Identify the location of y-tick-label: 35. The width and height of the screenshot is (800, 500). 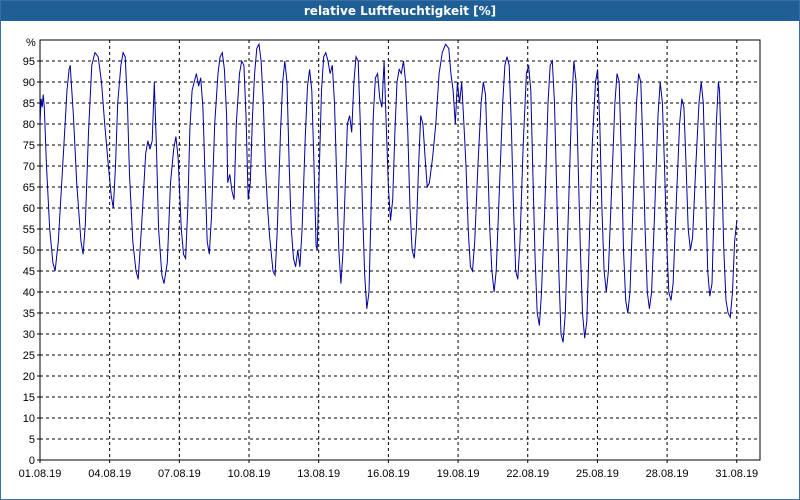
(29, 314).